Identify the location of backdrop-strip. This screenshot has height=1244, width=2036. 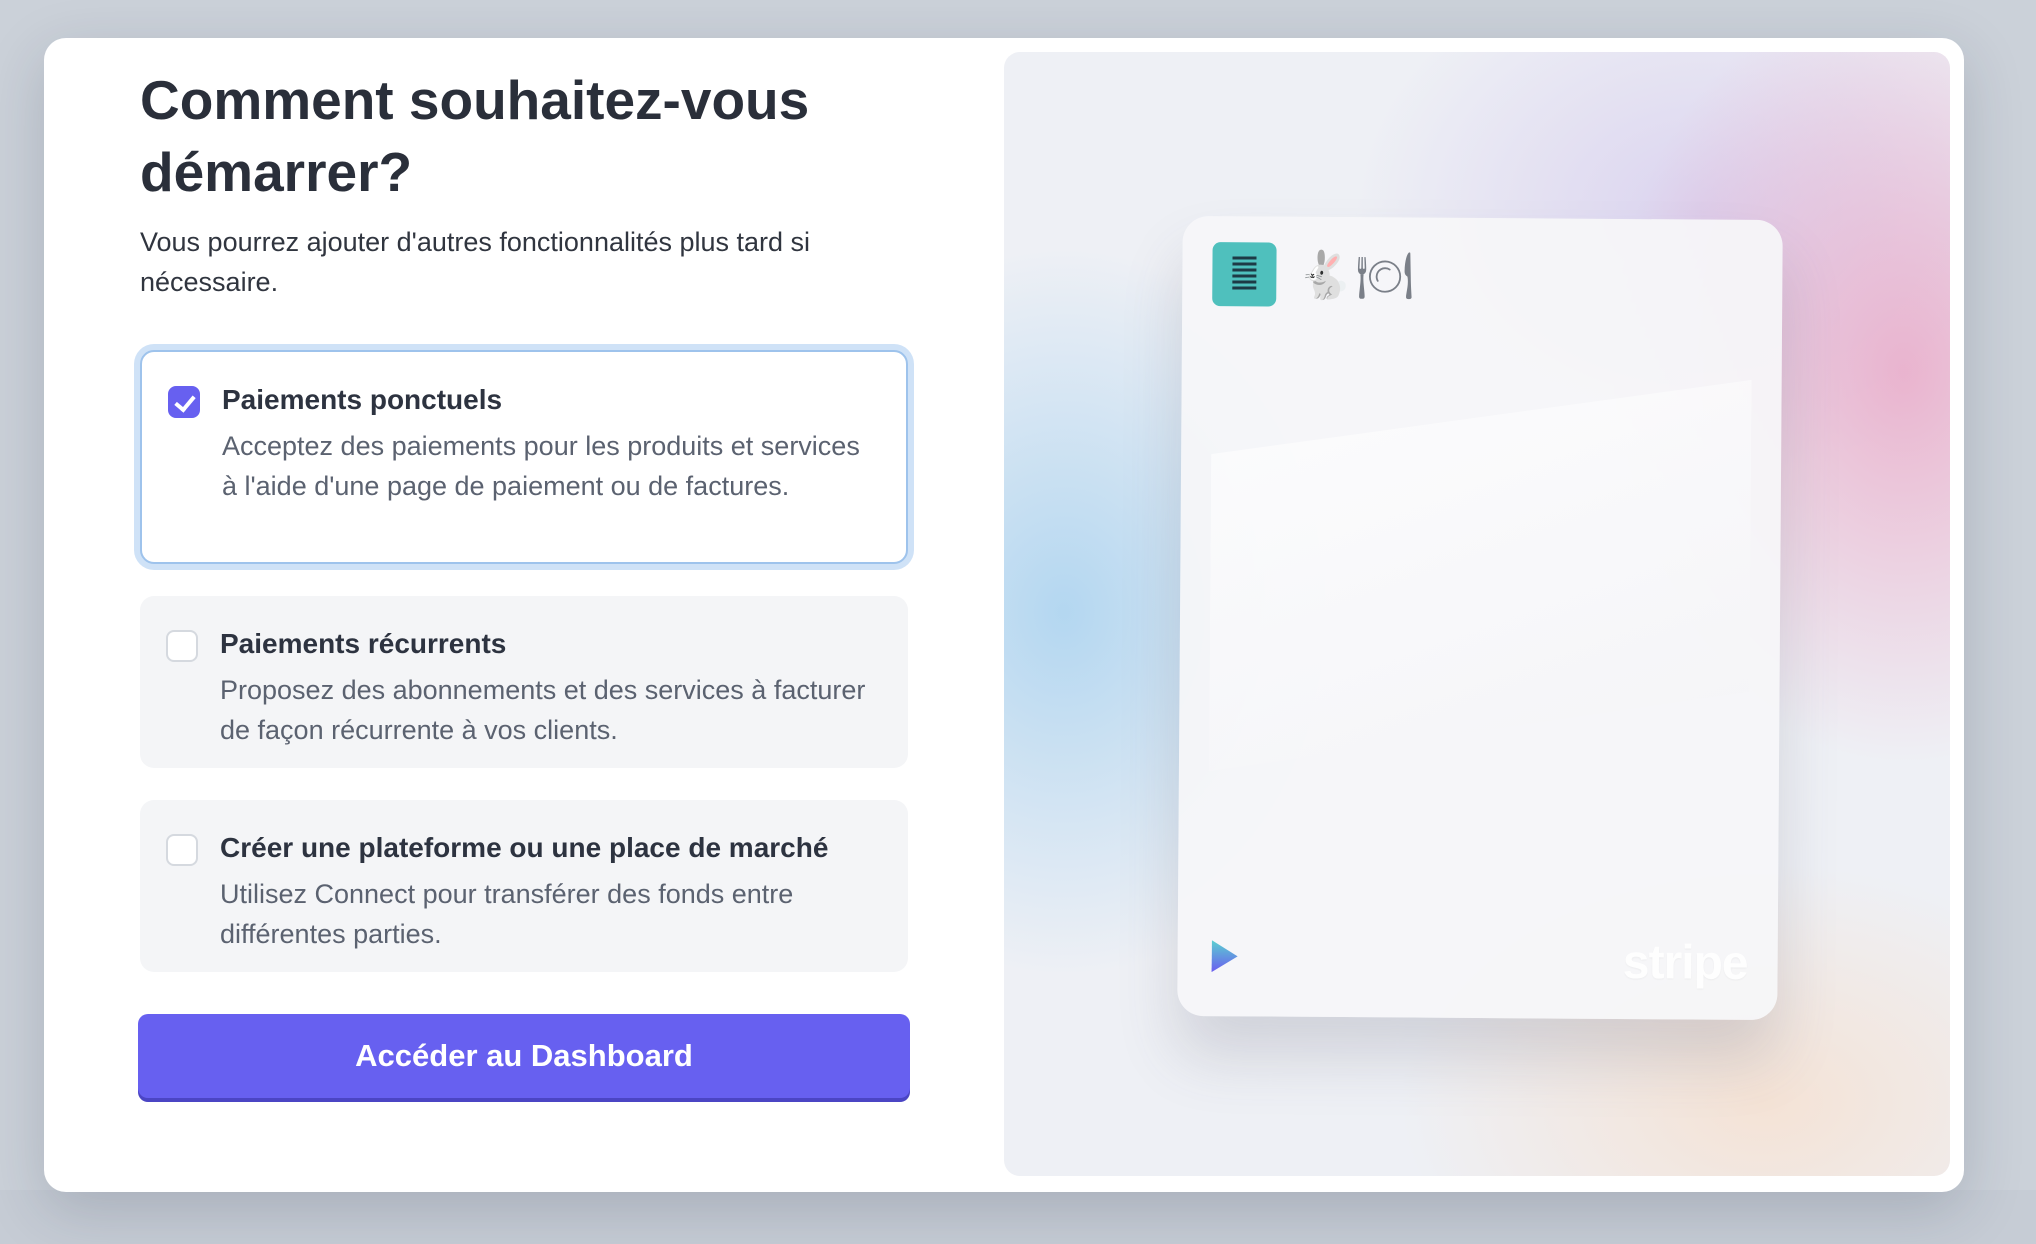
(1018, 1217).